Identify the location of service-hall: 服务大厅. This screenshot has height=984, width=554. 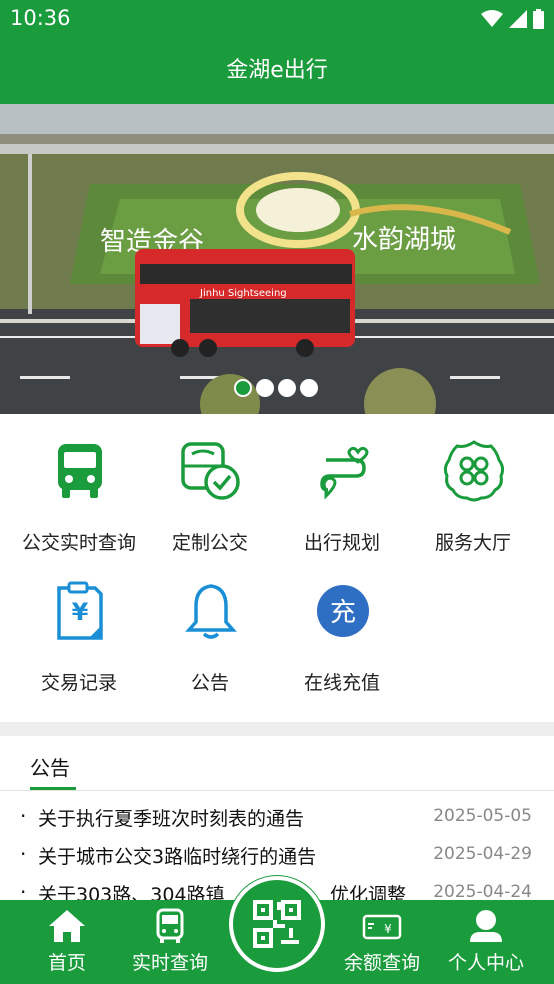
(473, 484).